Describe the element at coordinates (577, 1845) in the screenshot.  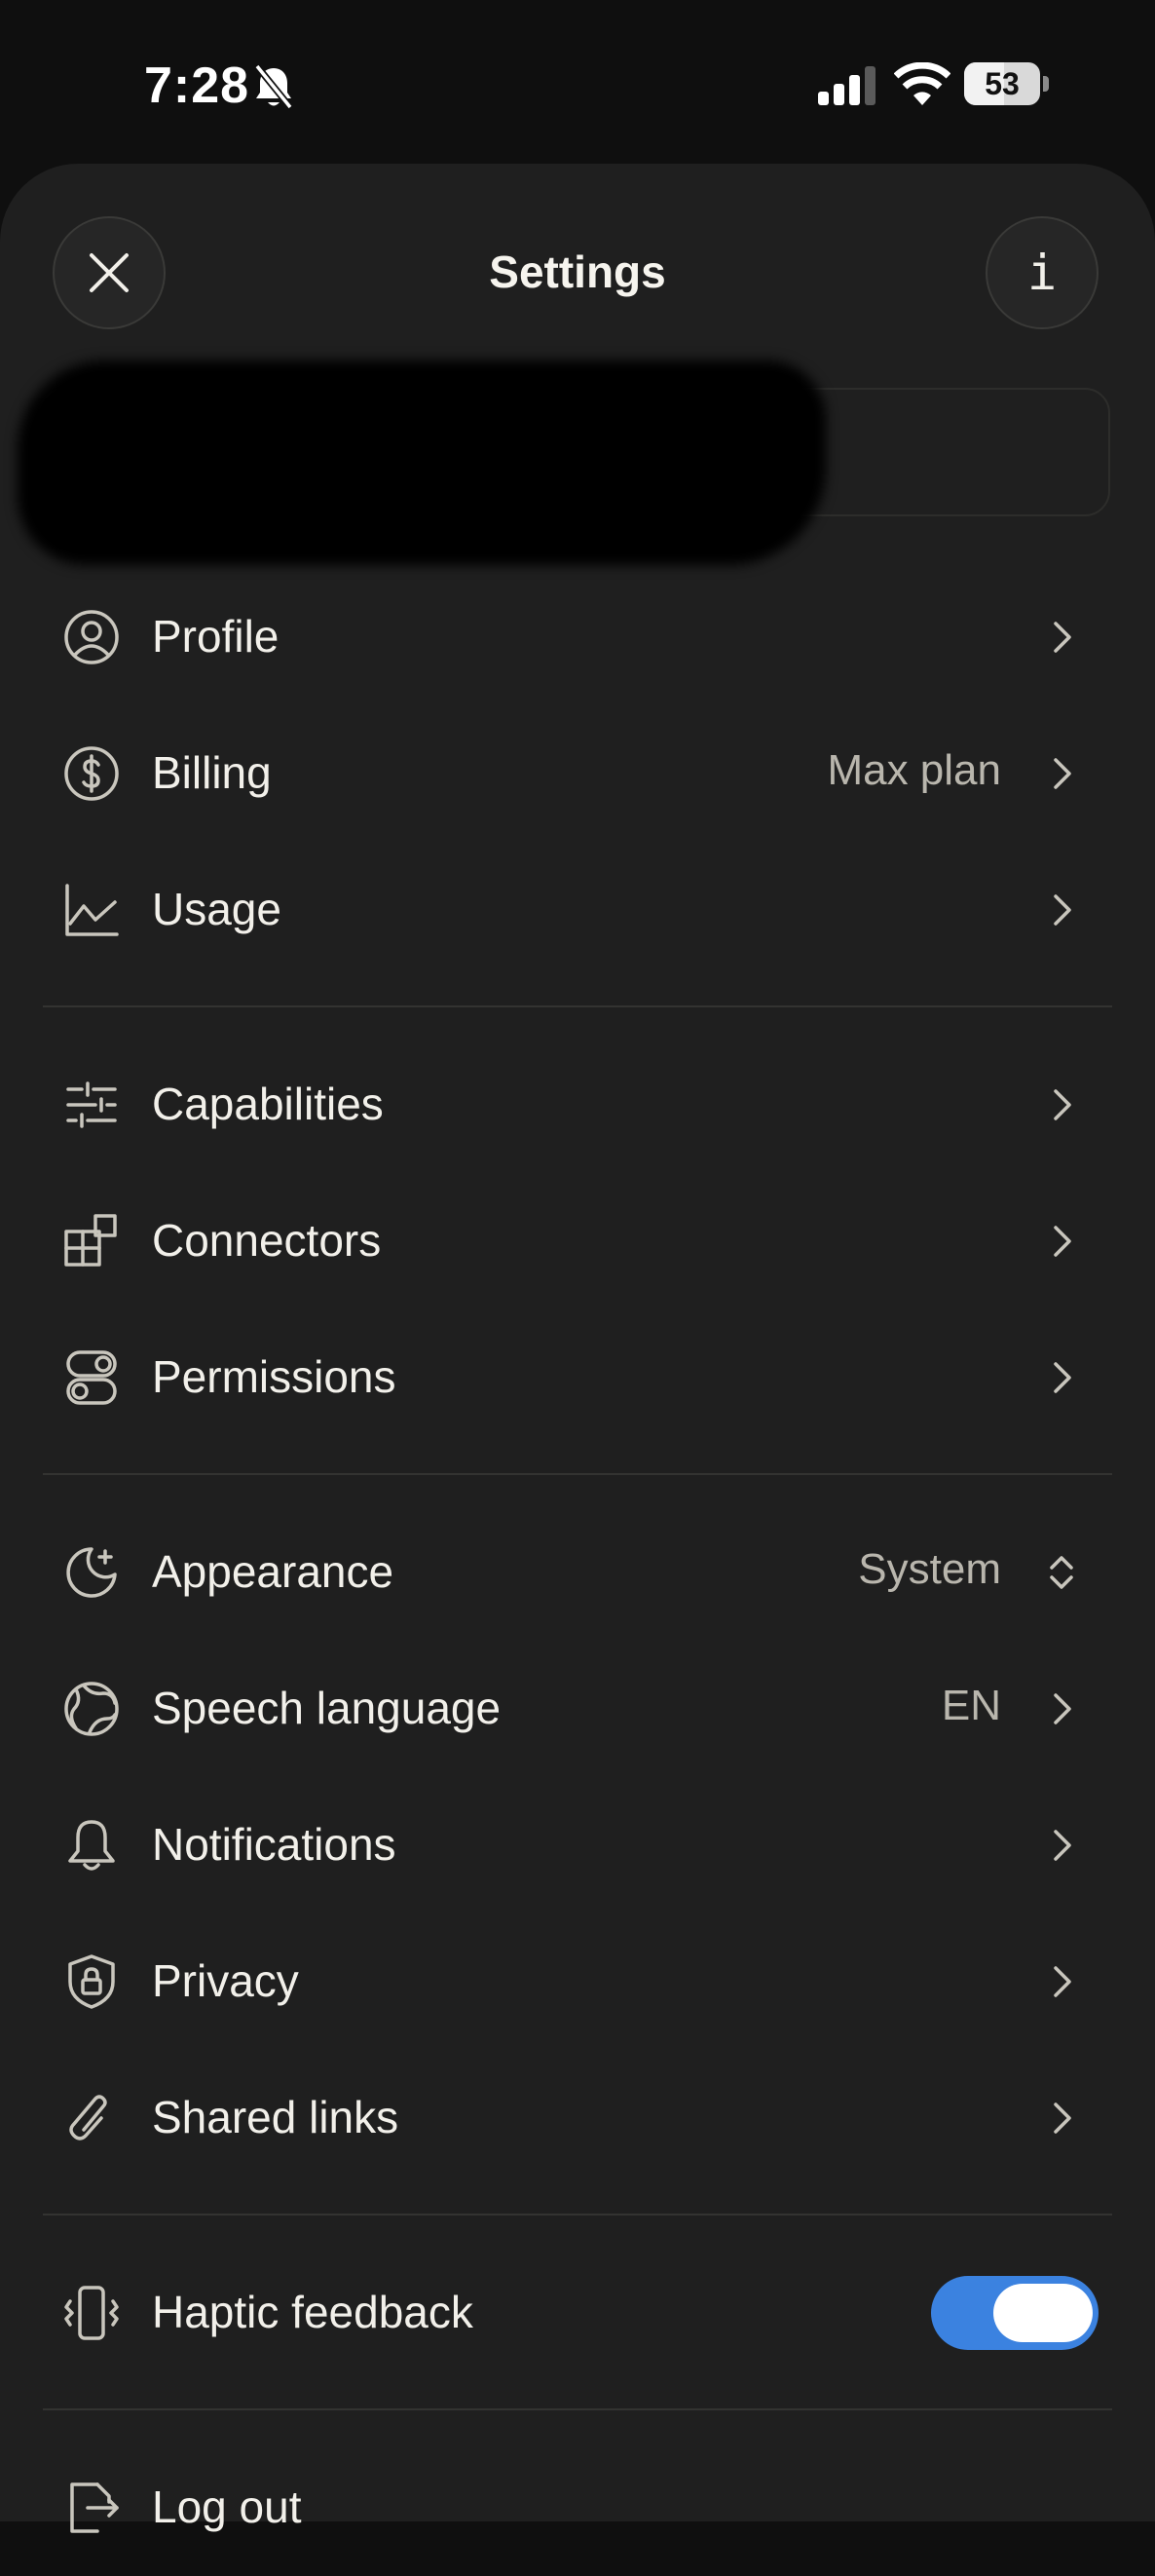
I see `menu-item-notifications: Notifications` at that location.